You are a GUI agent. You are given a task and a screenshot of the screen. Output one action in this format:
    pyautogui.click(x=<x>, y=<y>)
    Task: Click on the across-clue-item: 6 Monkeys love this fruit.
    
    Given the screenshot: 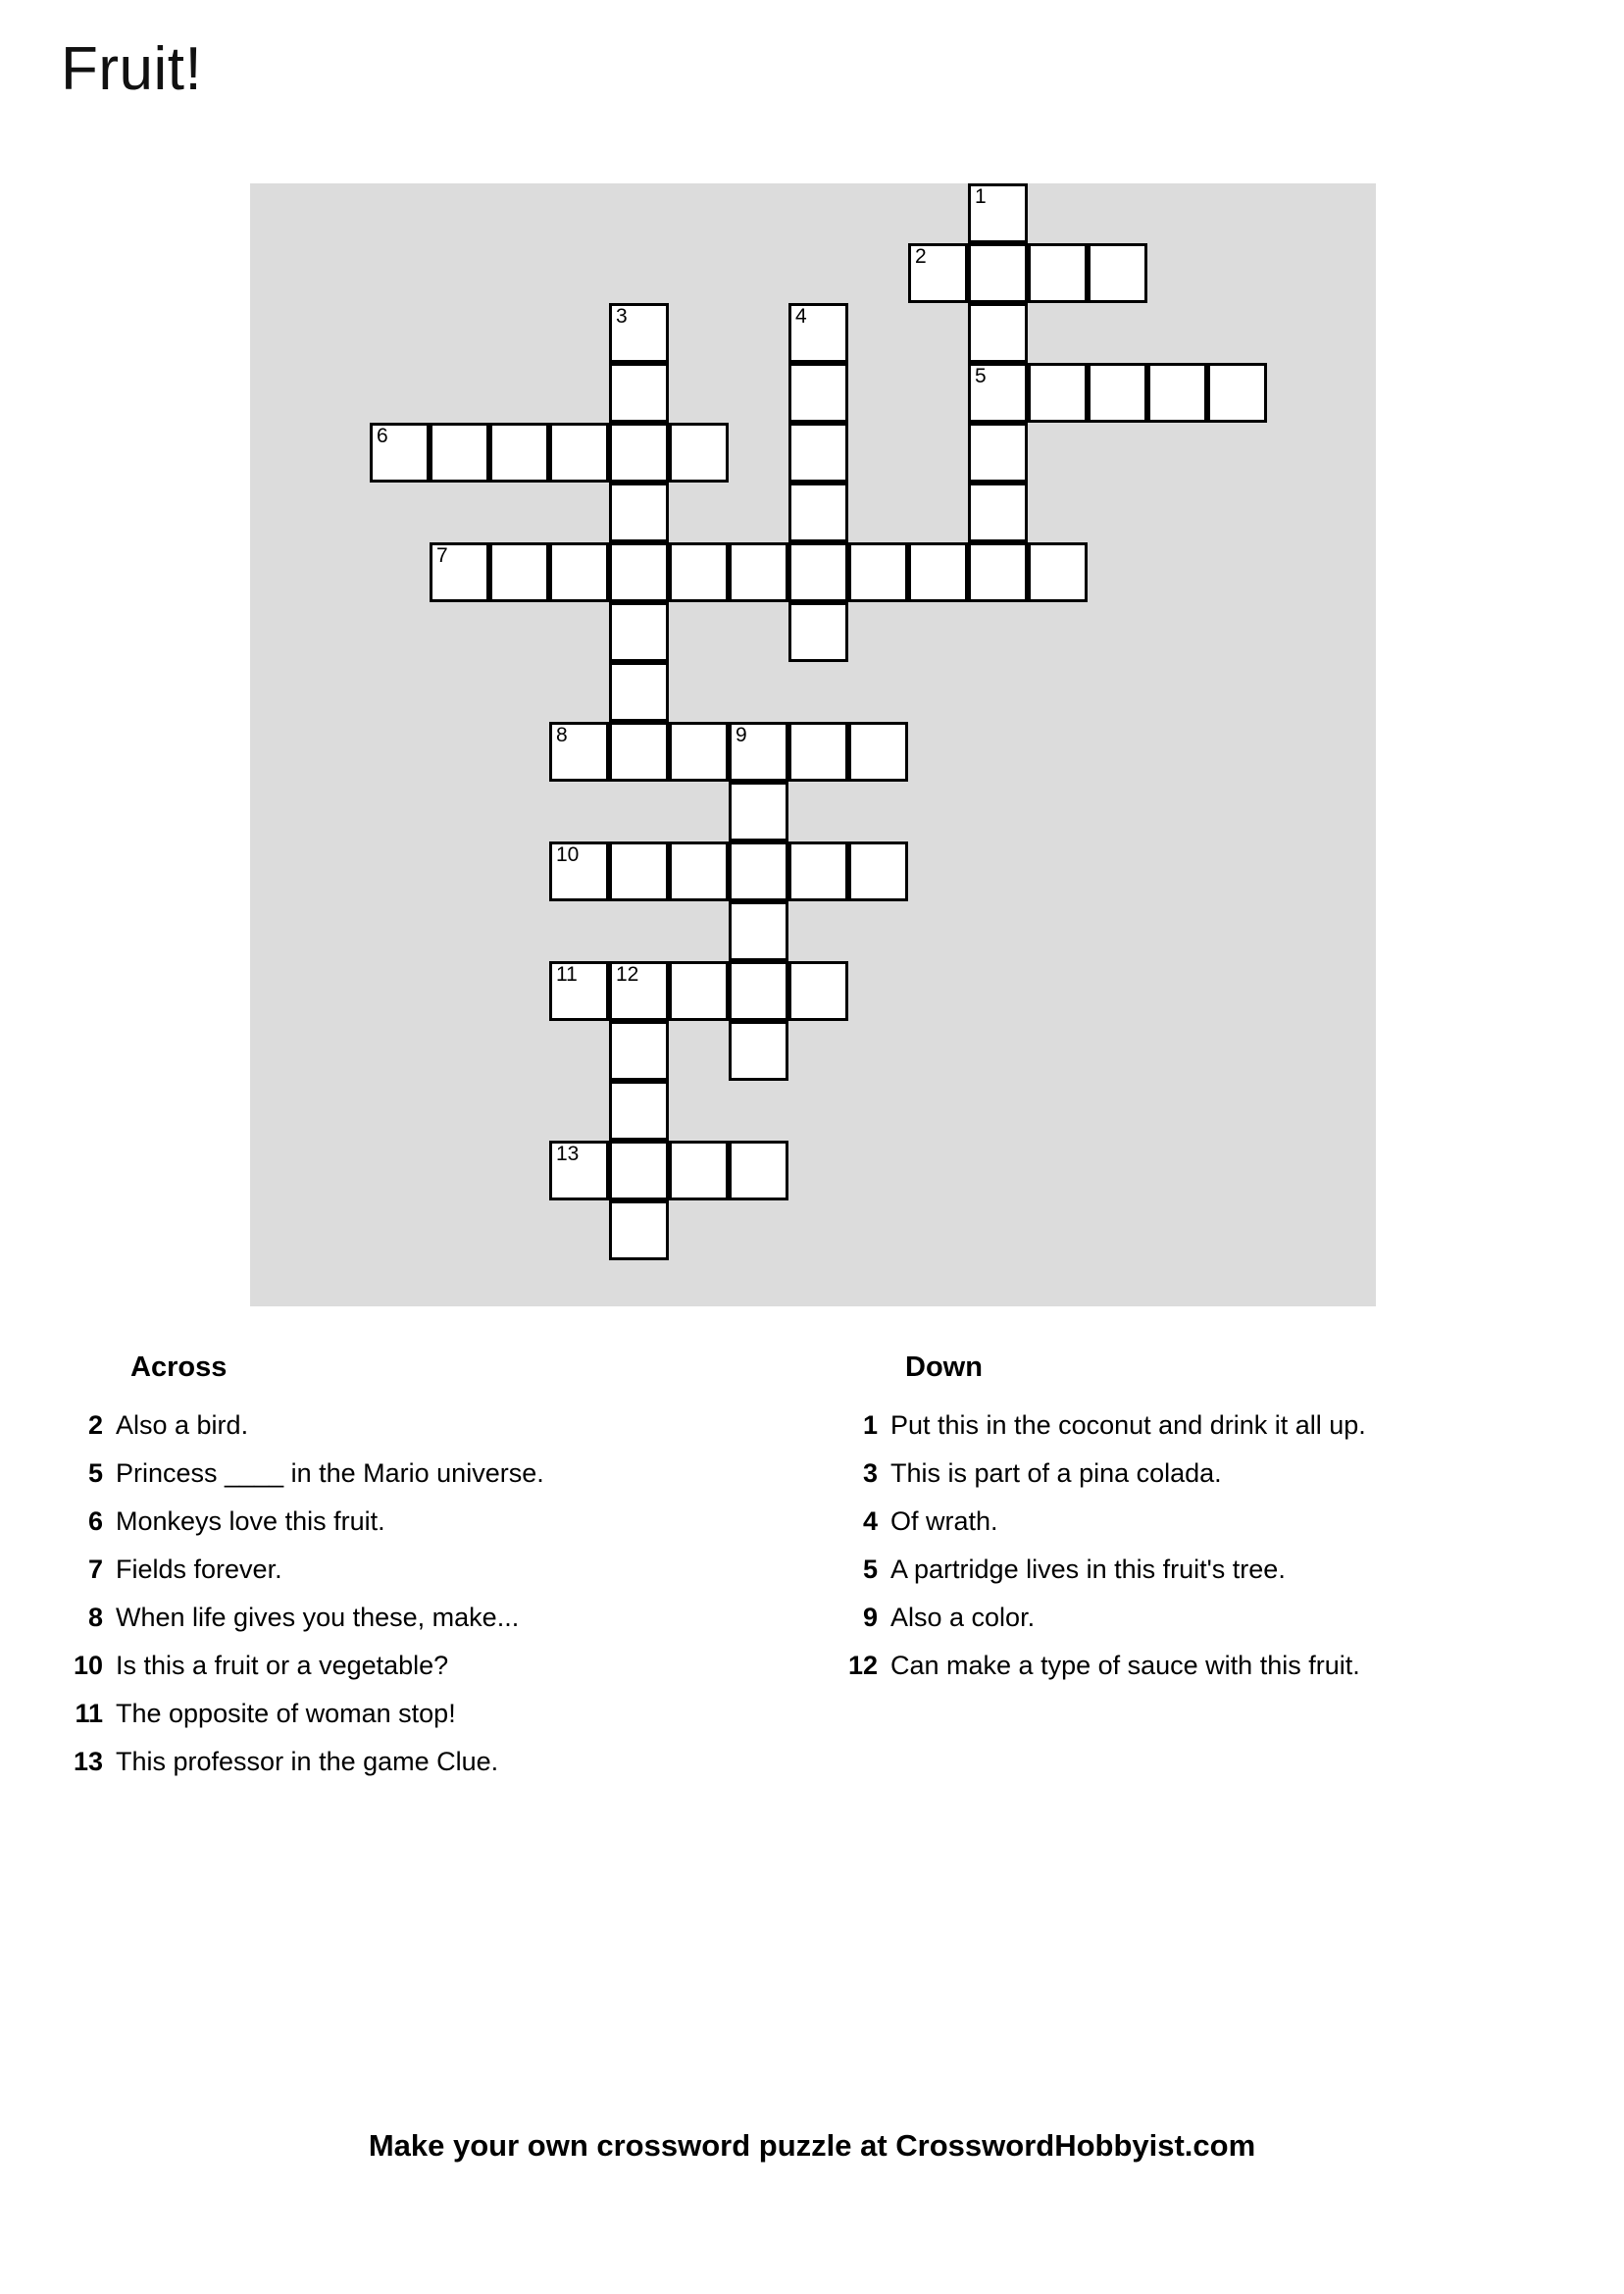 What is the action you would take?
    pyautogui.click(x=412, y=1521)
    